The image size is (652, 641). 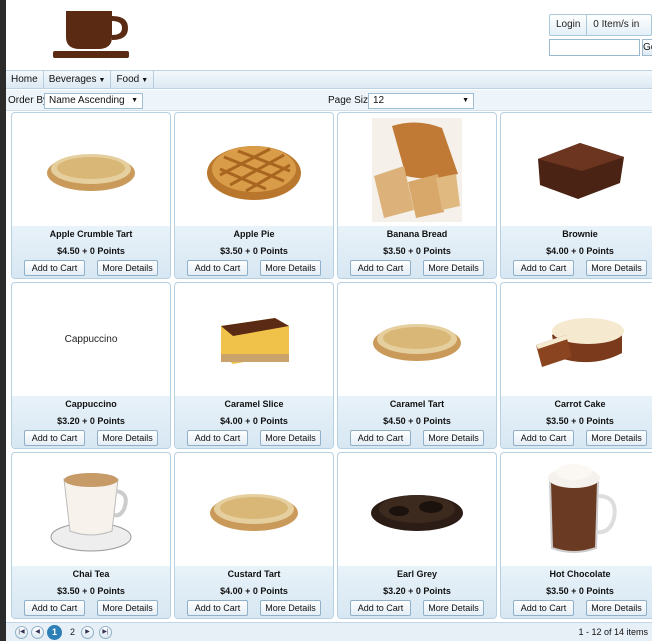 I want to click on product-name: Brownie, so click(x=576, y=234).